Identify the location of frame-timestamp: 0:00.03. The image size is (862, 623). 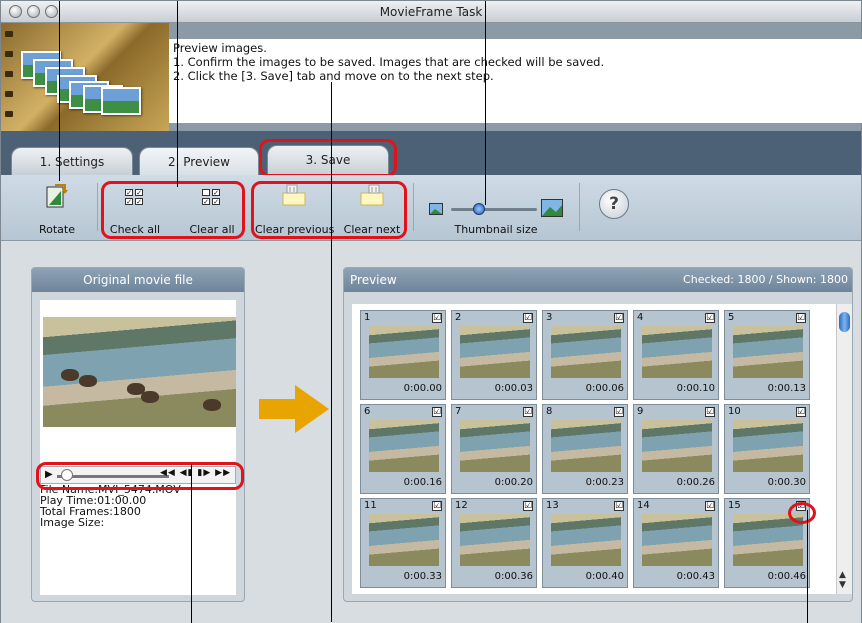
(513, 388).